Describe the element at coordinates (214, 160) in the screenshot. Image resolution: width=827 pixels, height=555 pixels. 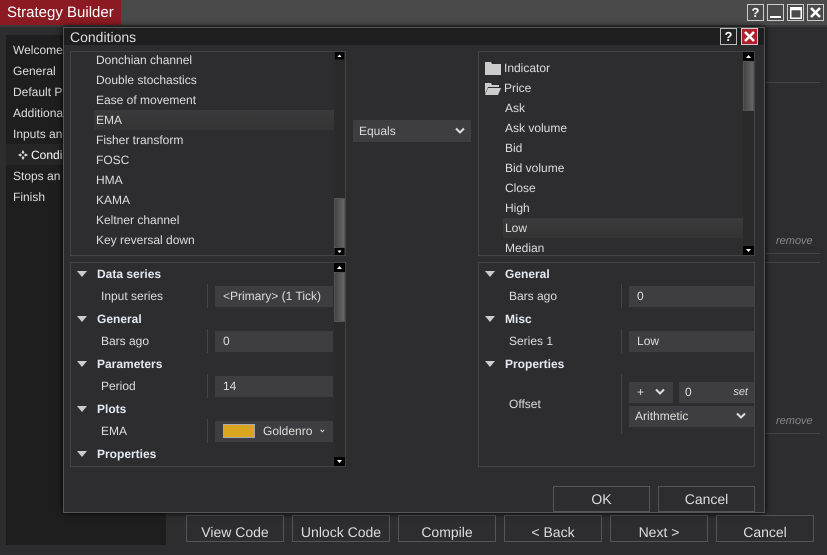
I see `list-item: FOSC` at that location.